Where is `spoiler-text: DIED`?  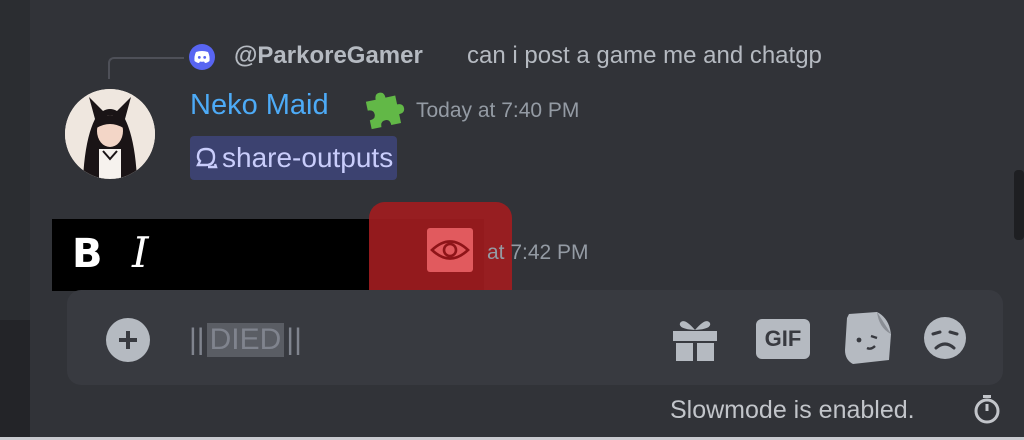 spoiler-text: DIED is located at coordinates (245, 340).